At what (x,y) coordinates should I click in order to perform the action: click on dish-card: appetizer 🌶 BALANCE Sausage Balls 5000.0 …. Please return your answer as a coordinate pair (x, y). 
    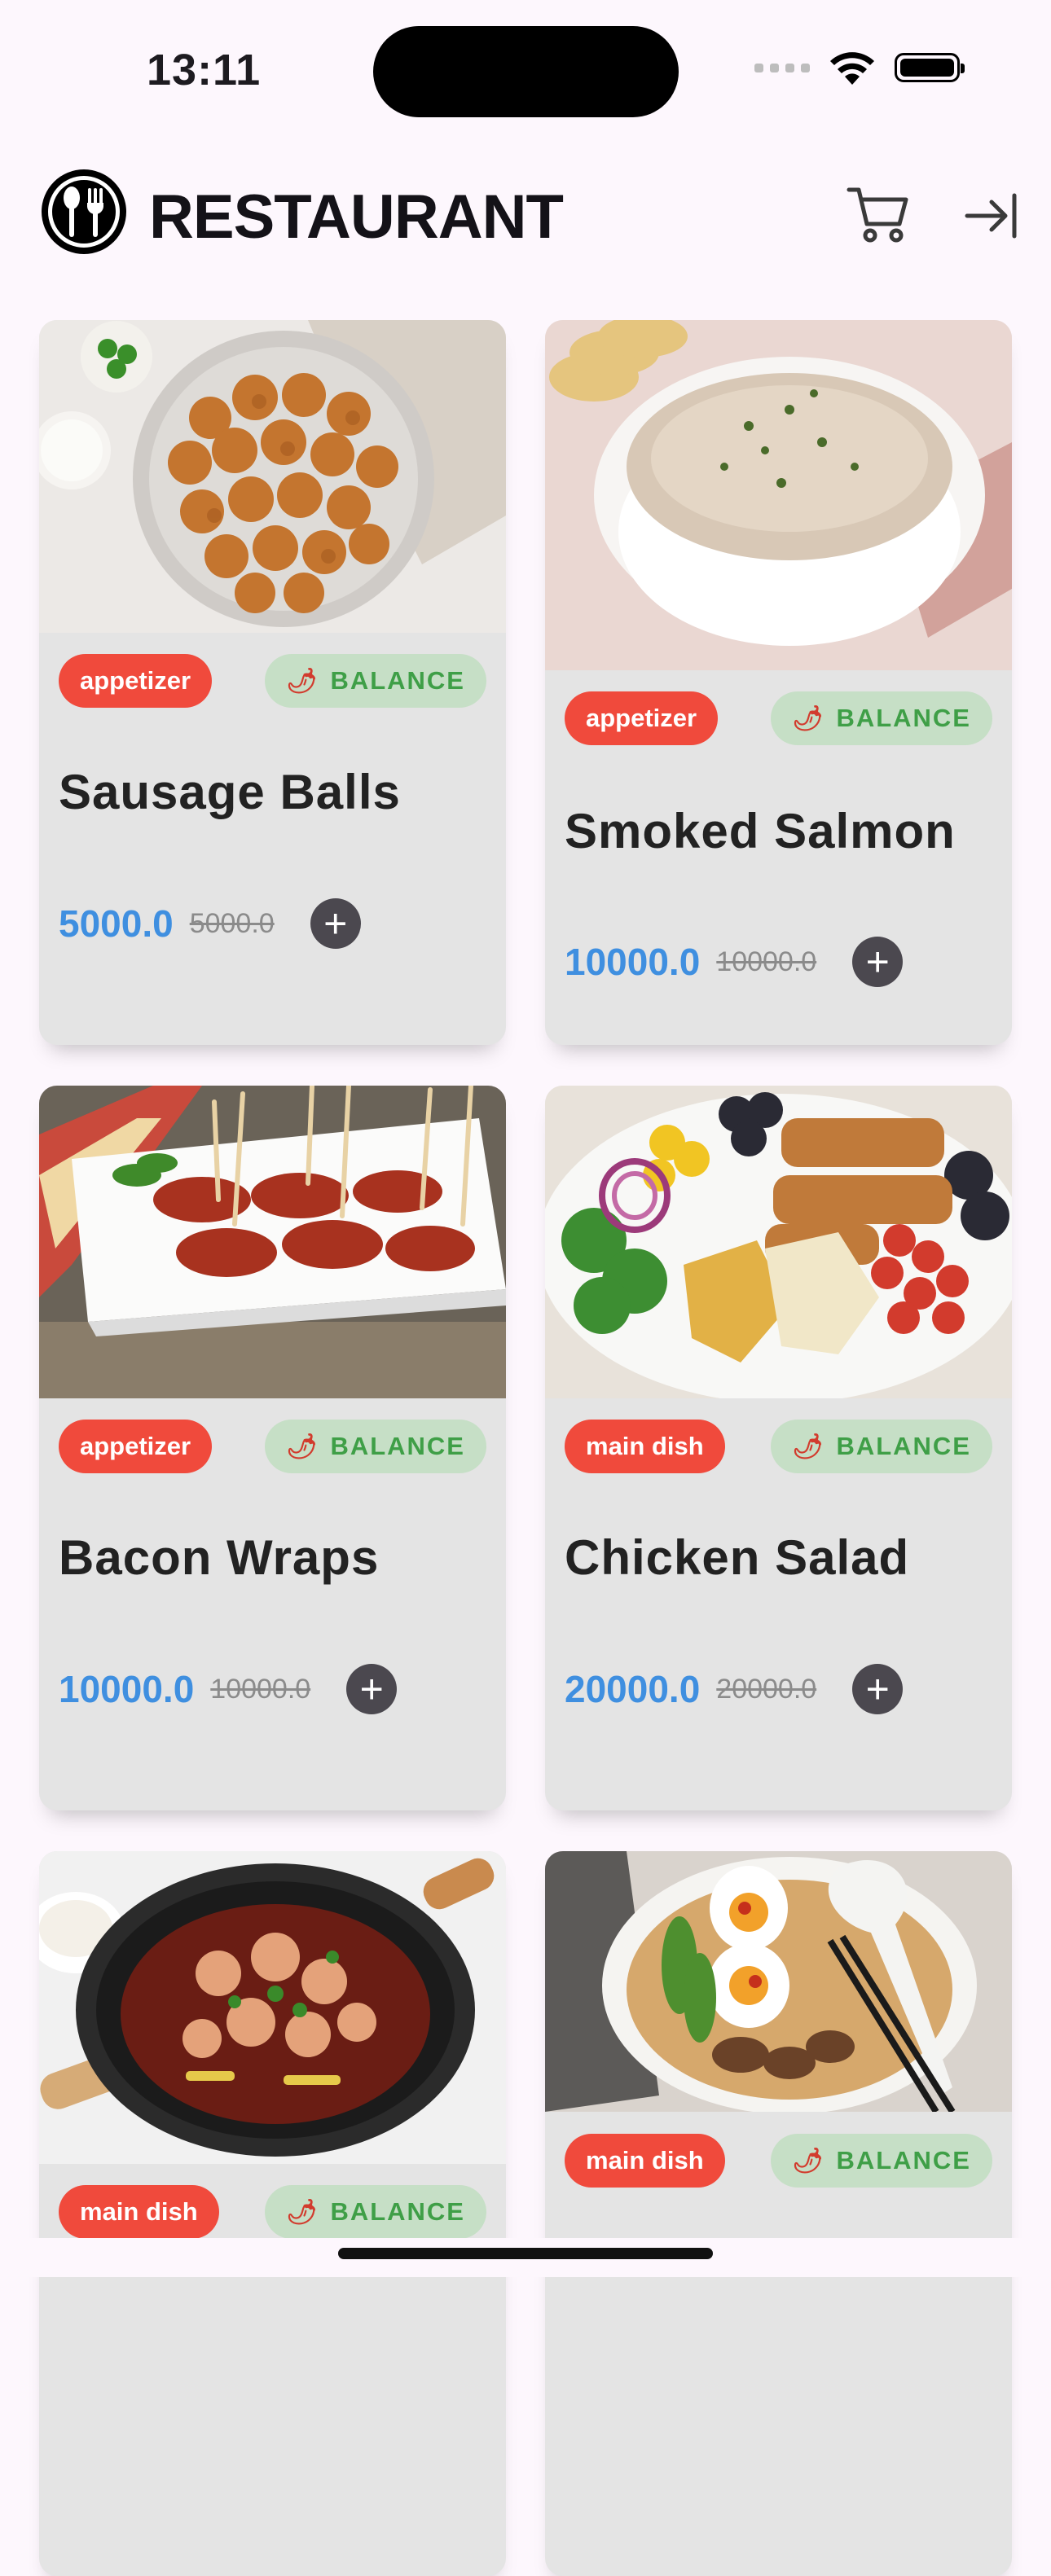
    Looking at the image, I should click on (272, 682).